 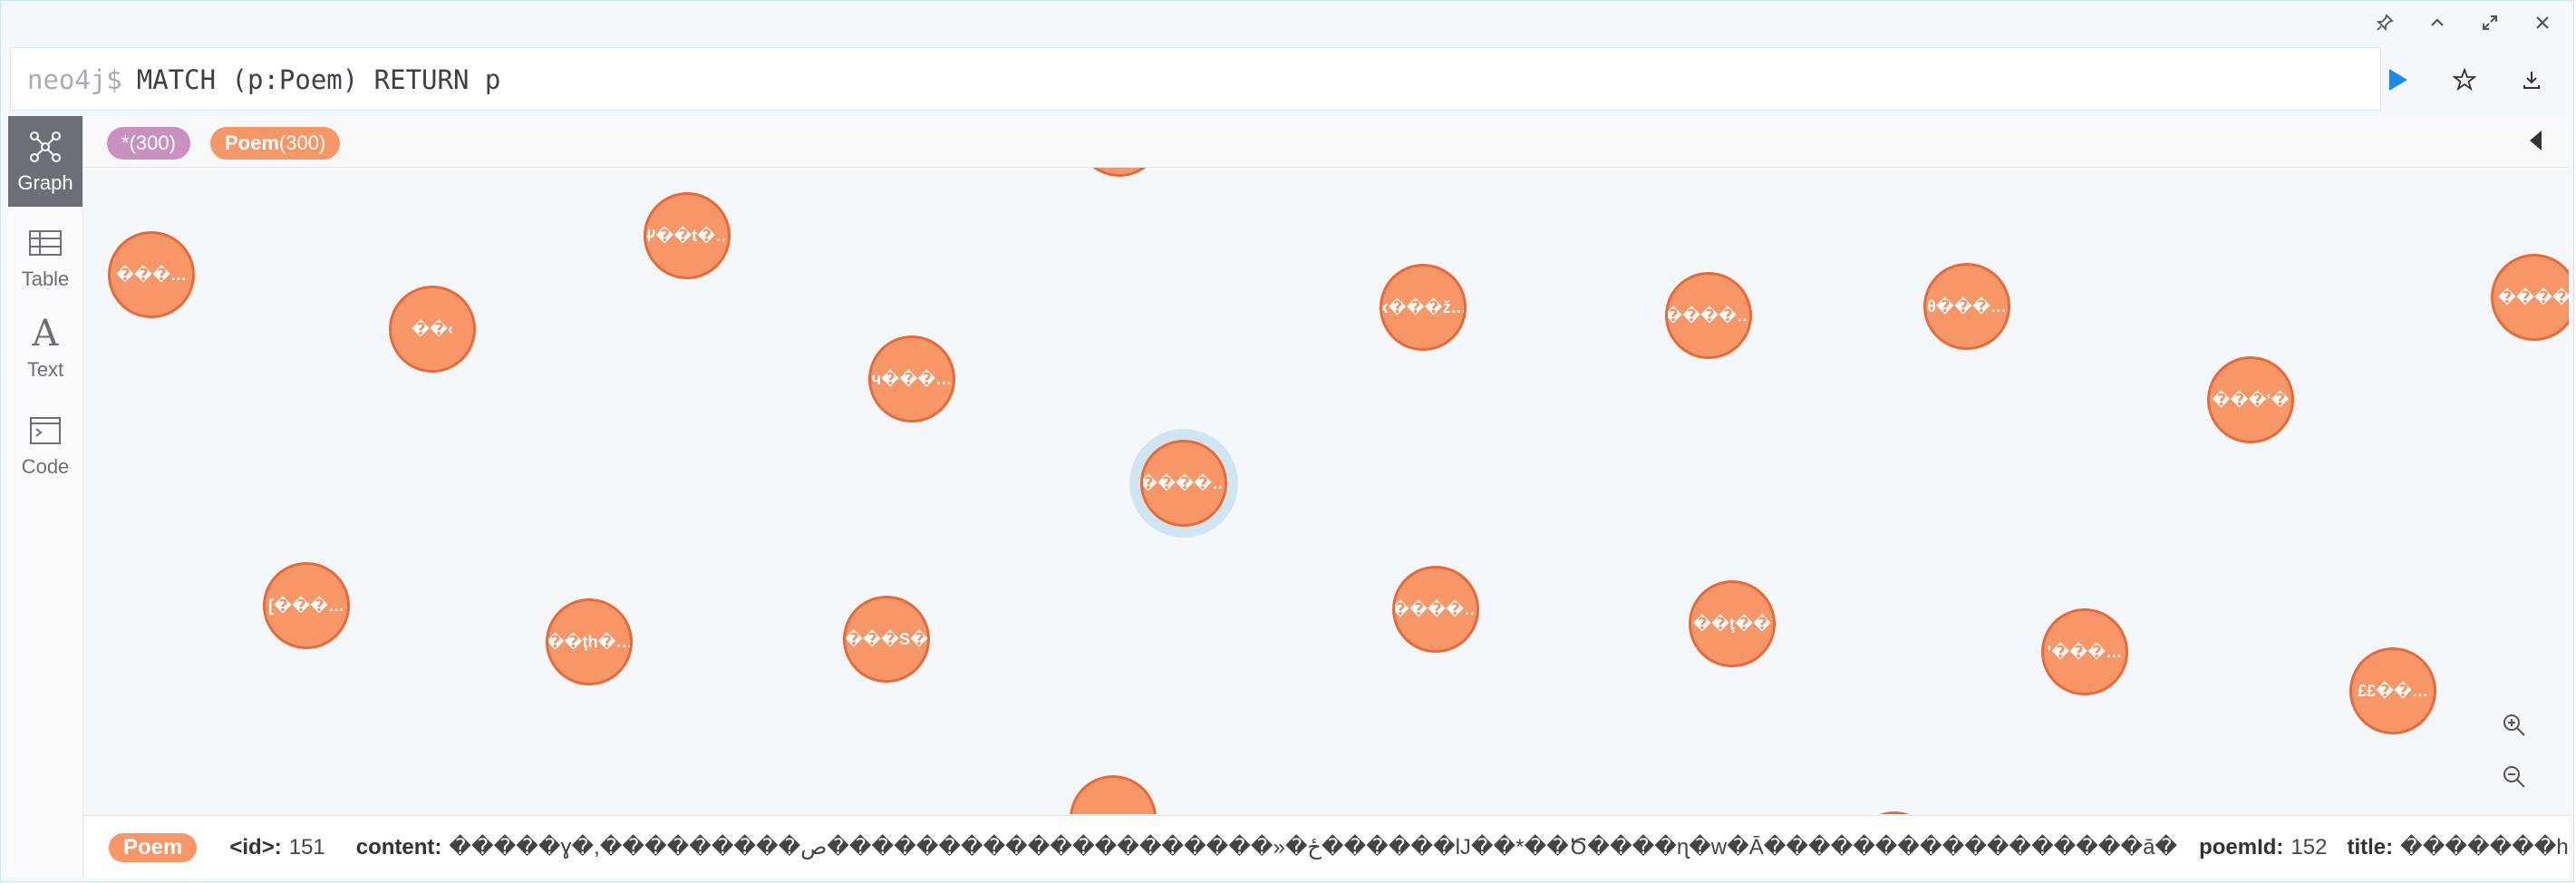 I want to click on view-mode-rail: Graph Table A Text Code, so click(x=45, y=497).